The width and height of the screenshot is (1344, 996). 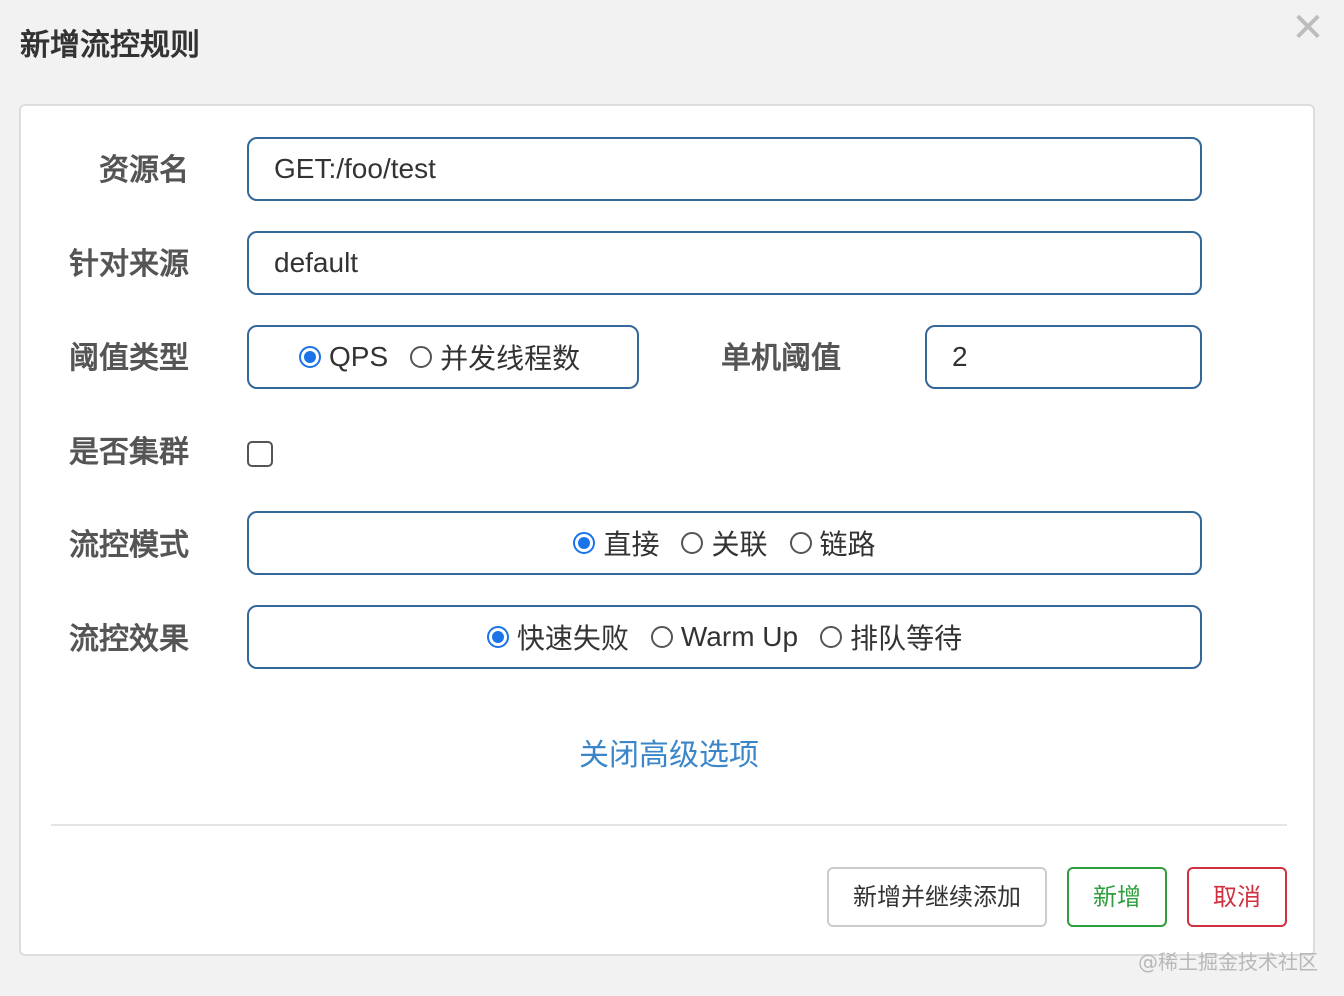 What do you see at coordinates (110, 45) in the screenshot?
I see `dialog-title: 新增流控规则` at bounding box center [110, 45].